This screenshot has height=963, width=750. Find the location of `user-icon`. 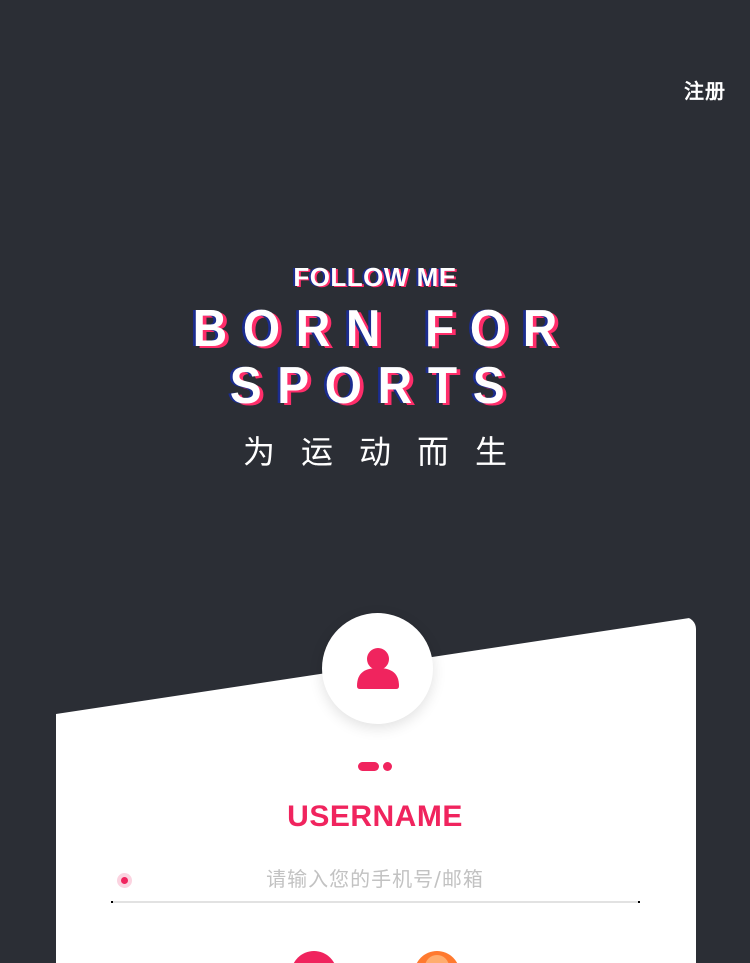

user-icon is located at coordinates (378, 668).